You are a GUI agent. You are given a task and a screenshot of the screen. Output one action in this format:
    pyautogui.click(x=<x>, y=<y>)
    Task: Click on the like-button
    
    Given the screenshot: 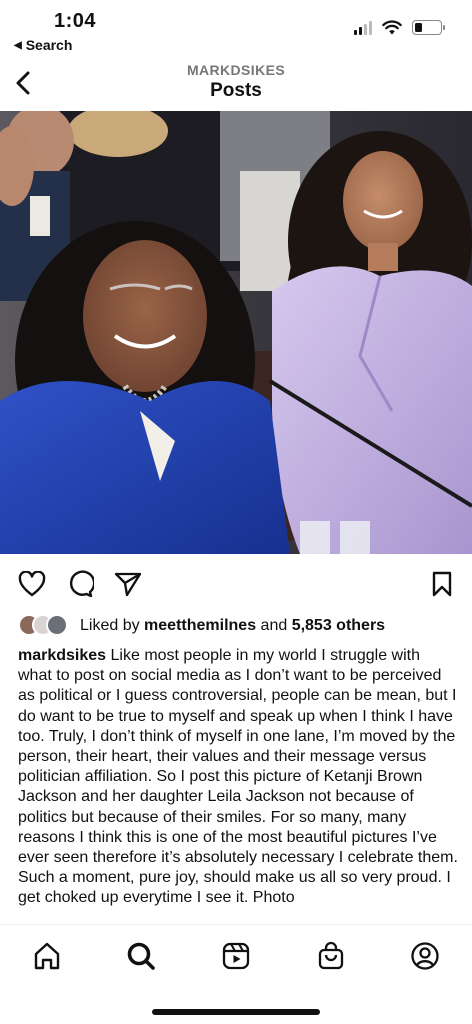 What is the action you would take?
    pyautogui.click(x=32, y=584)
    